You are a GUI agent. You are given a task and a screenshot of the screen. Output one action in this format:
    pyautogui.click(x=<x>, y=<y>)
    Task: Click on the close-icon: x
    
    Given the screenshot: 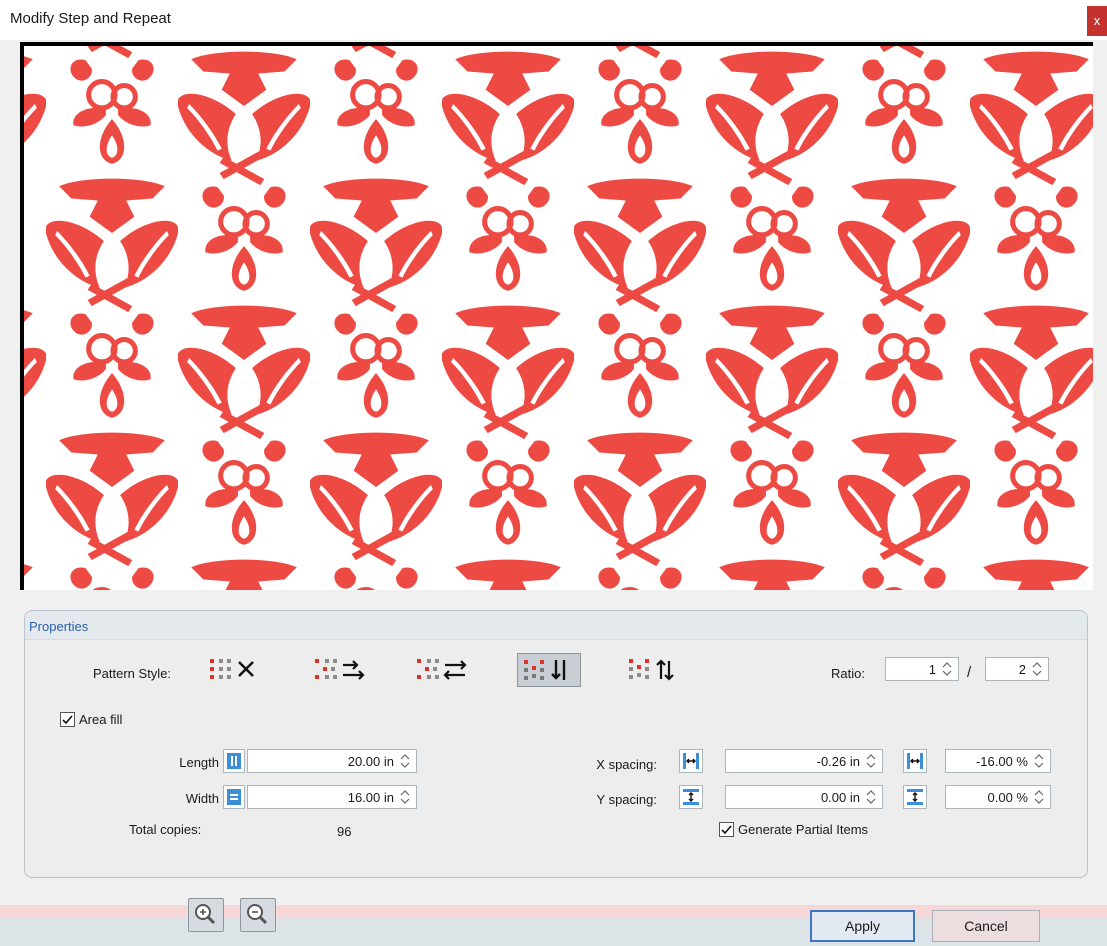 What is the action you would take?
    pyautogui.click(x=1097, y=20)
    